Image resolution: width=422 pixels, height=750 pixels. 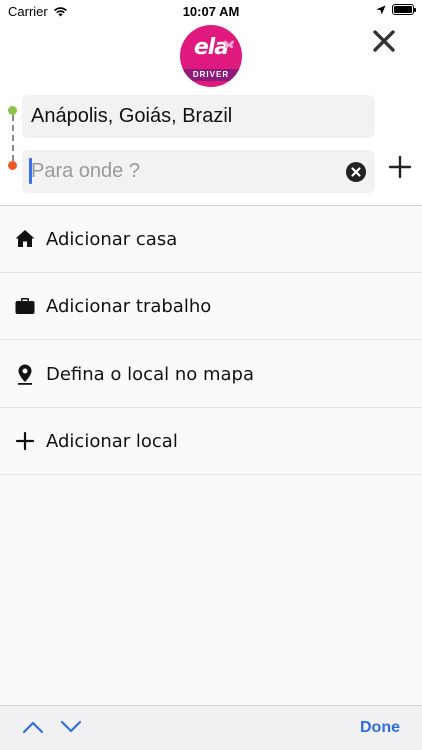 What do you see at coordinates (112, 239) in the screenshot?
I see `list-item-label: Adicionar casa` at bounding box center [112, 239].